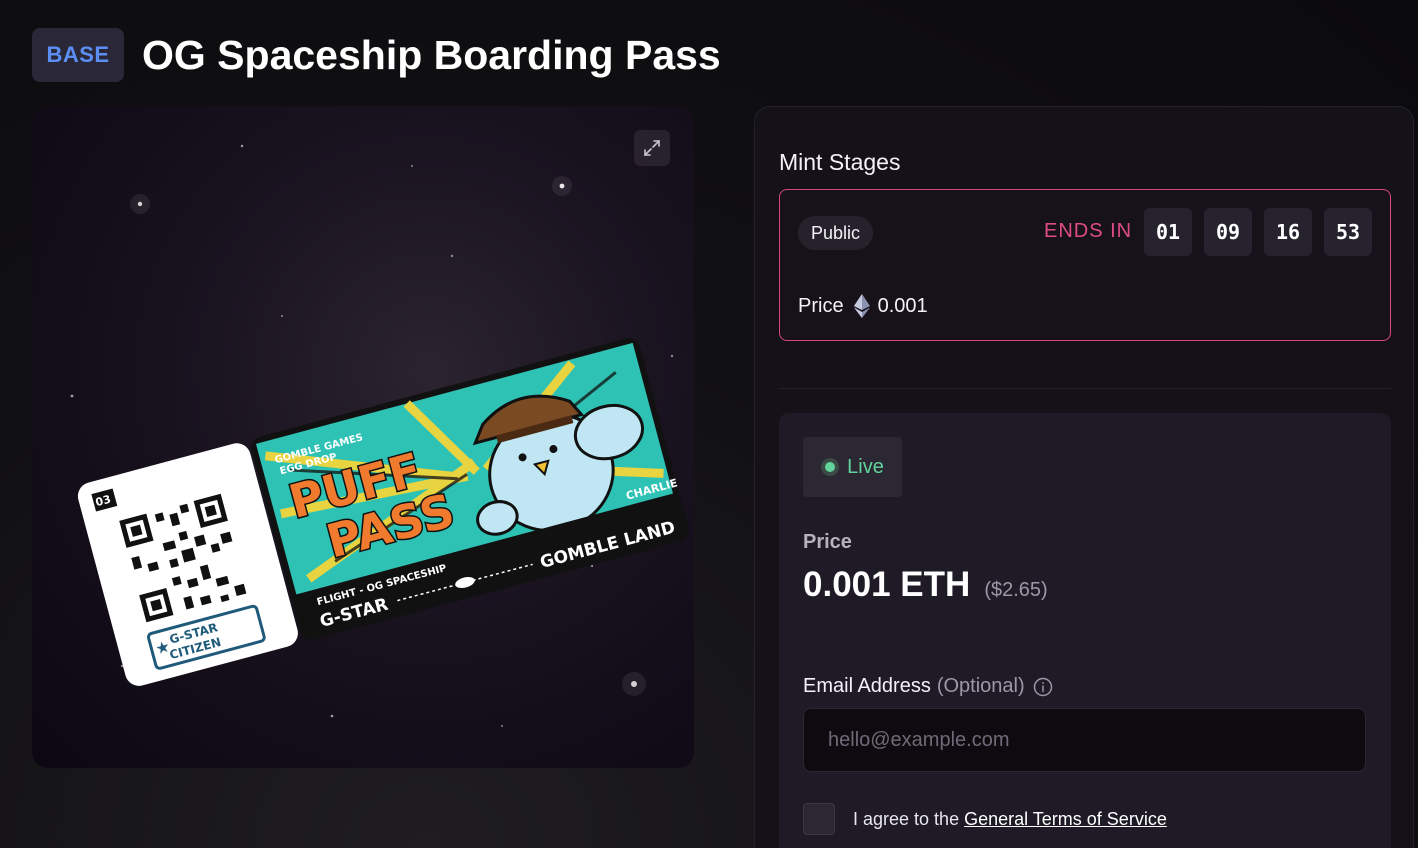  What do you see at coordinates (836, 233) in the screenshot?
I see `stage-name-chip: Public` at bounding box center [836, 233].